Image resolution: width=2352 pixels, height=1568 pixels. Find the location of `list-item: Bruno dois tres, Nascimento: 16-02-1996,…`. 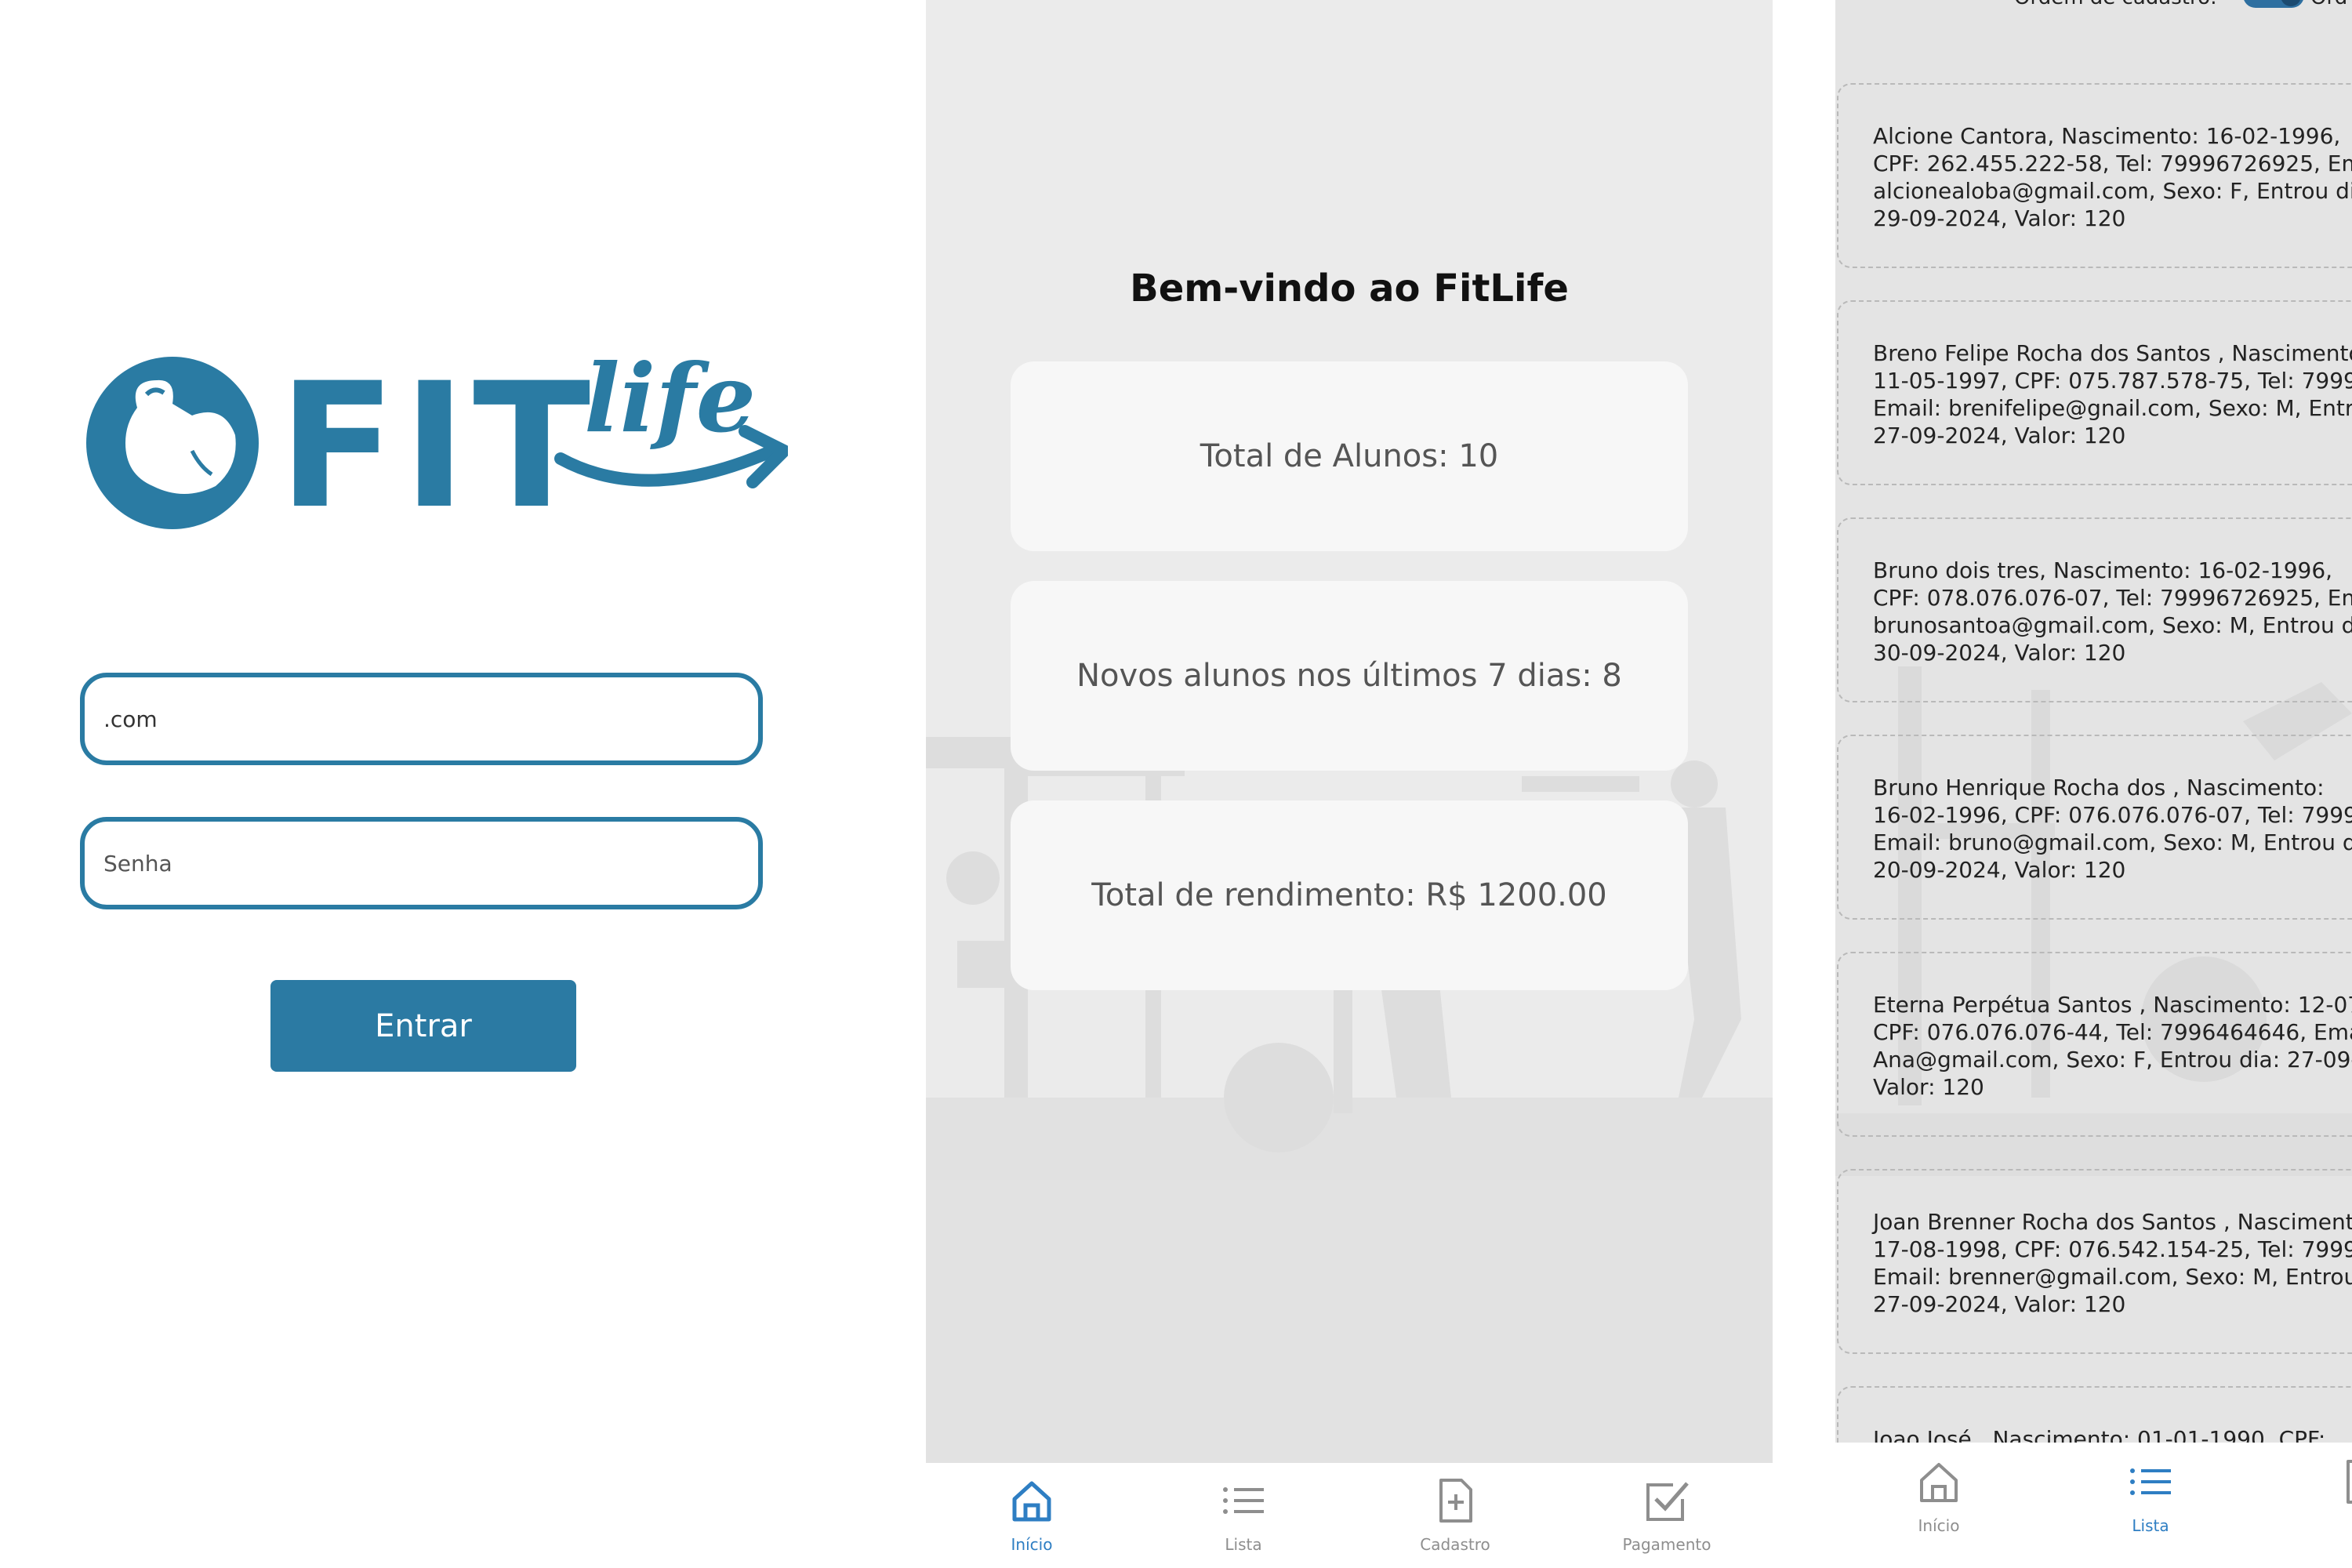

list-item: Bruno dois tres, Nascimento: 16-02-1996,… is located at coordinates (2094, 609).